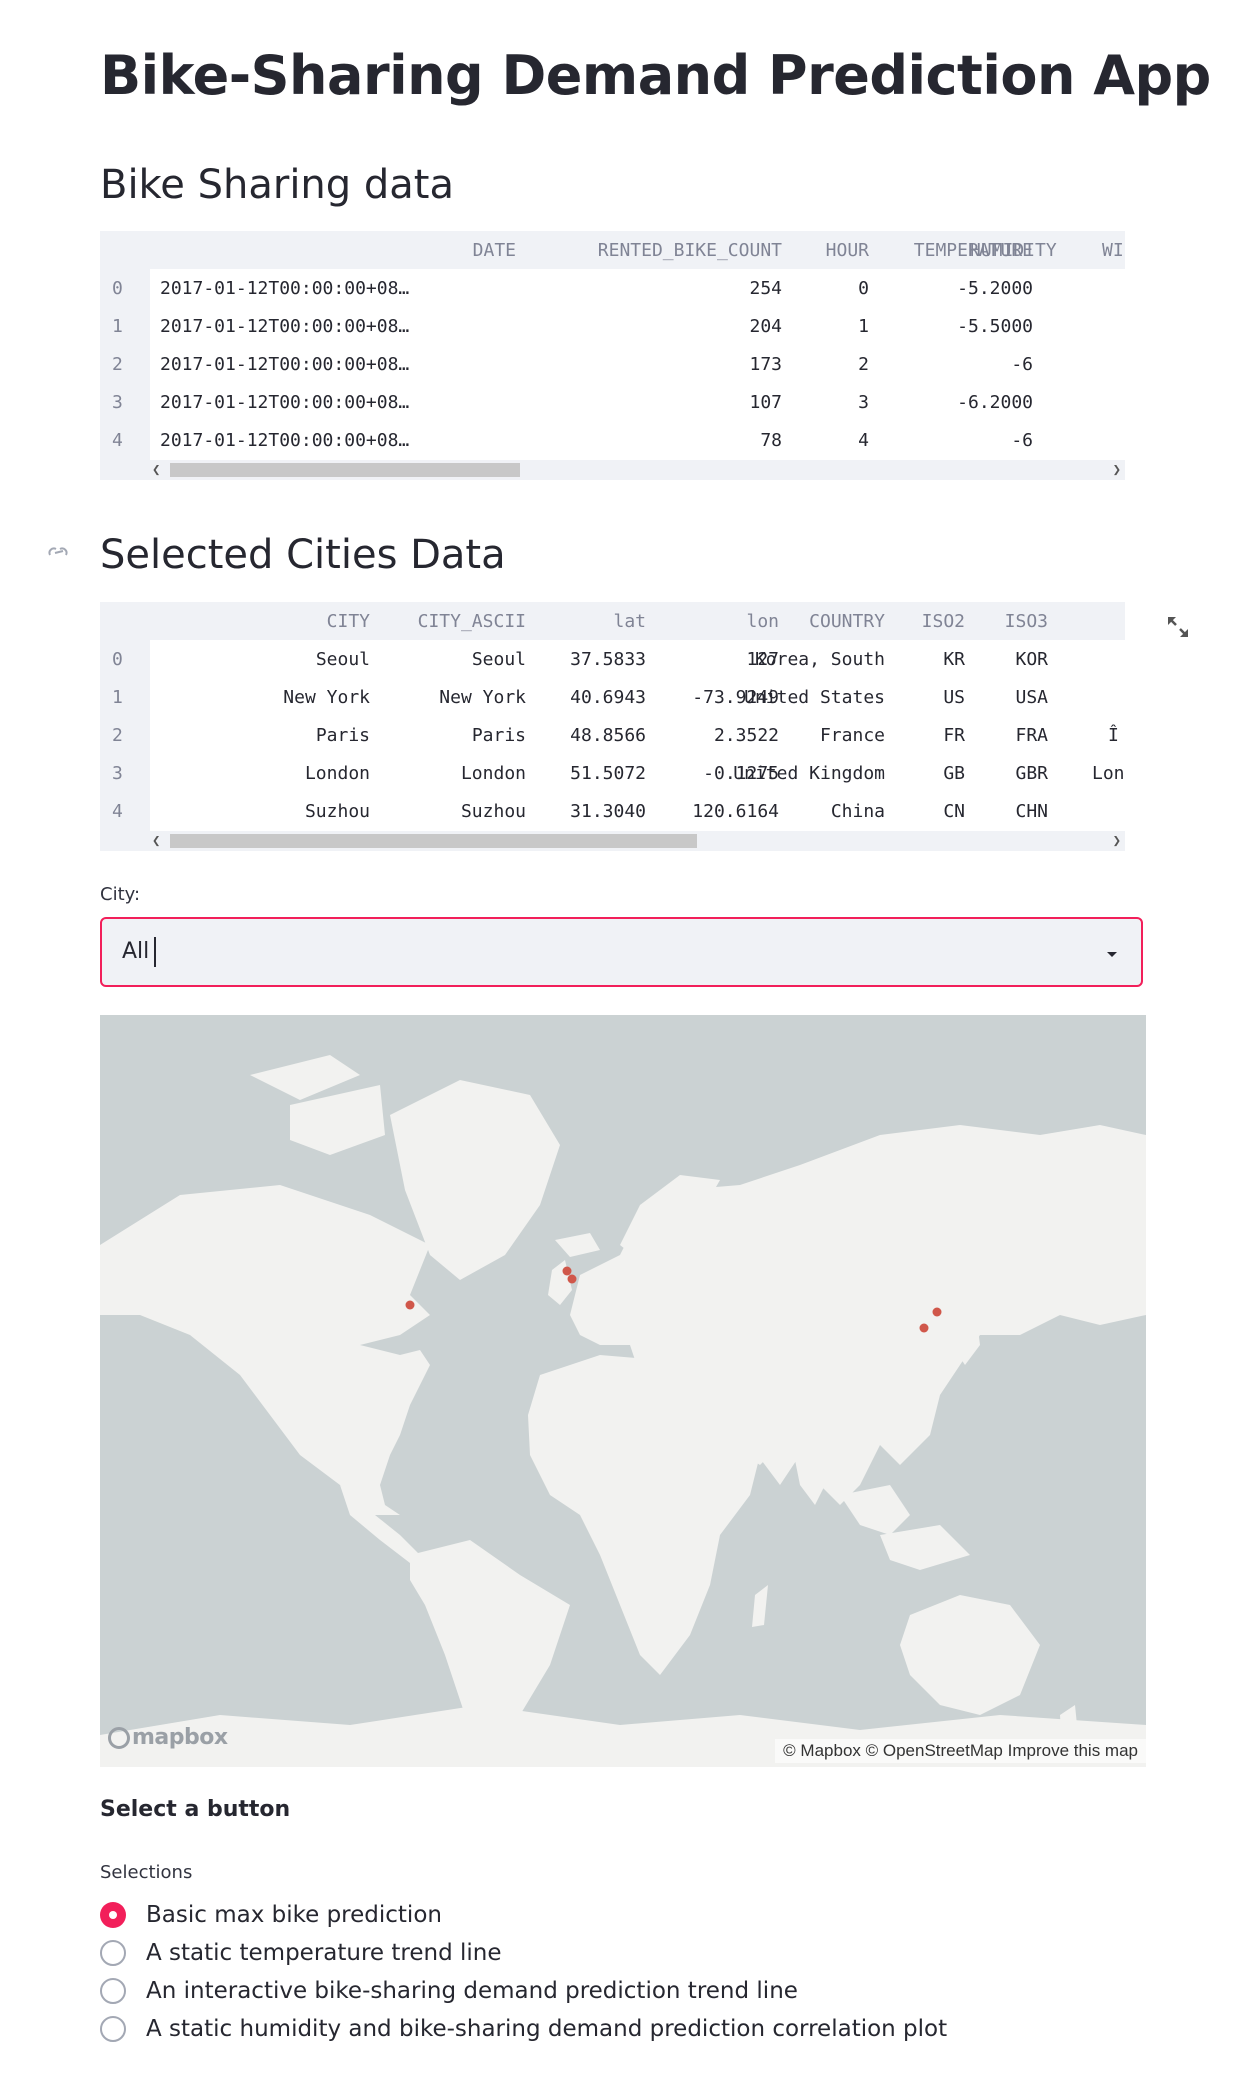 The width and height of the screenshot is (1234, 2075). What do you see at coordinates (117, 659) in the screenshot?
I see `row-index: 0` at bounding box center [117, 659].